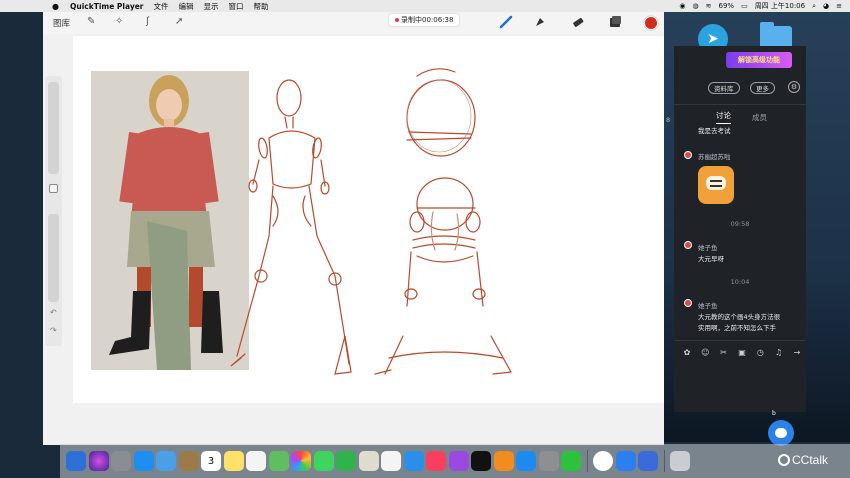  What do you see at coordinates (256, 461) in the screenshot?
I see `reminders-icon` at bounding box center [256, 461].